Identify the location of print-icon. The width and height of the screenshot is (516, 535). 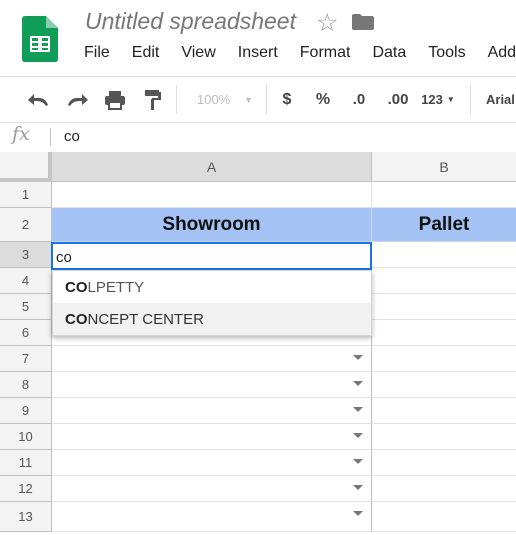
(115, 100).